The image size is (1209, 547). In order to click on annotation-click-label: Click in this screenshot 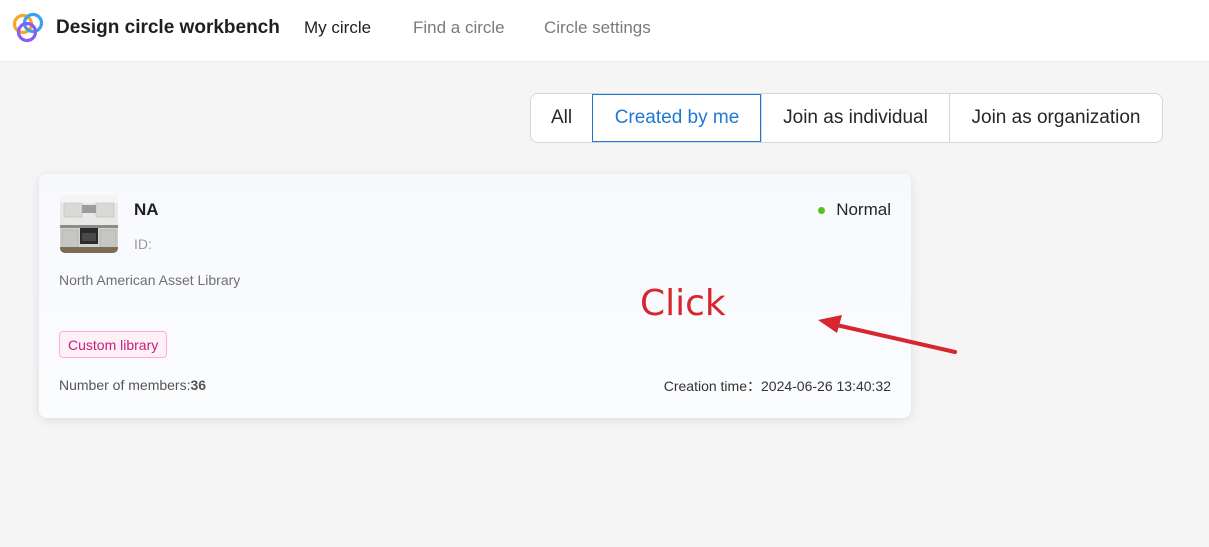, I will do `click(683, 303)`.